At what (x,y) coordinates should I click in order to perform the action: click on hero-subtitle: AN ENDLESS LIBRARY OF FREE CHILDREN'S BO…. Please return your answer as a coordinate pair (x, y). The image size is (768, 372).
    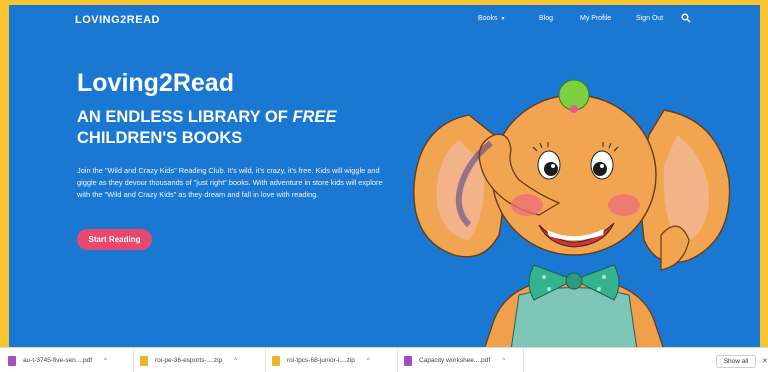
    Looking at the image, I should click on (232, 128).